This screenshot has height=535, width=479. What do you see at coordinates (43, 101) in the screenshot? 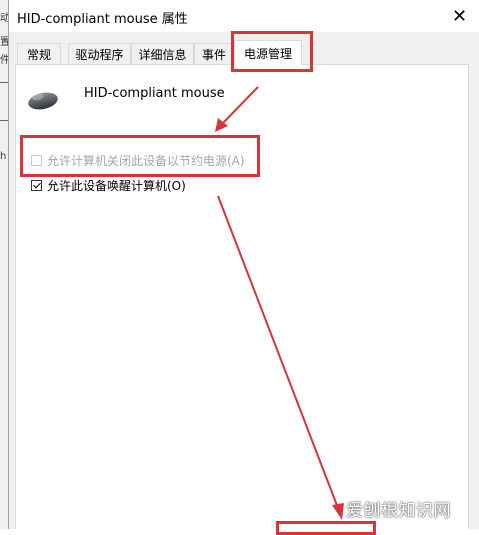
I see `mouse-icon` at bounding box center [43, 101].